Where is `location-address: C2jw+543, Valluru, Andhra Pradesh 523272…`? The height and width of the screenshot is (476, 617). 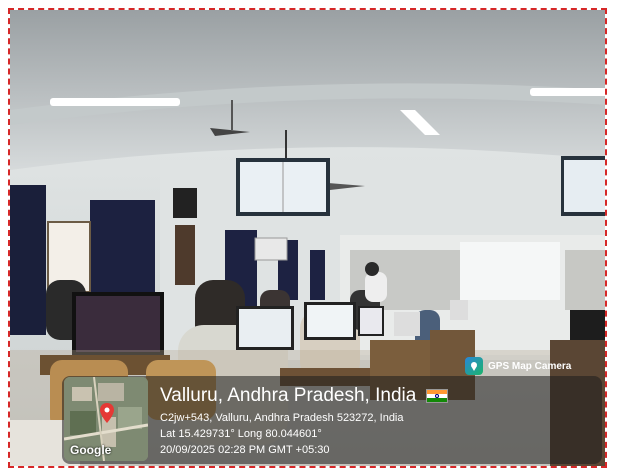
location-address: C2jw+543, Valluru, Andhra Pradesh 523272… is located at coordinates (282, 418).